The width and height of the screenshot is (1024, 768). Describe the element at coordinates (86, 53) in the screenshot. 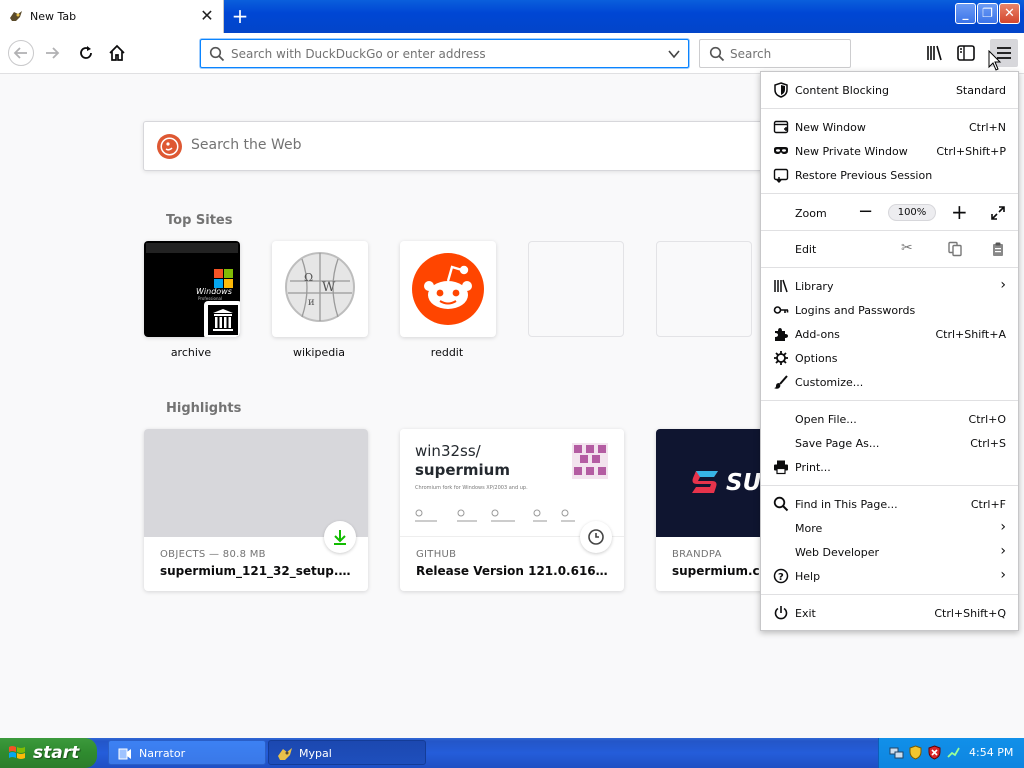

I see `reload-button` at that location.